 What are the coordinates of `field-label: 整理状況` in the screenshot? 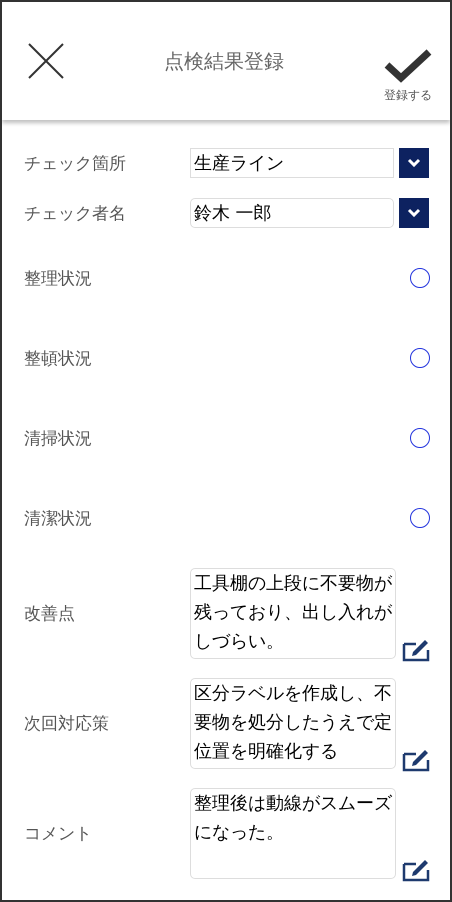 It's located at (58, 279).